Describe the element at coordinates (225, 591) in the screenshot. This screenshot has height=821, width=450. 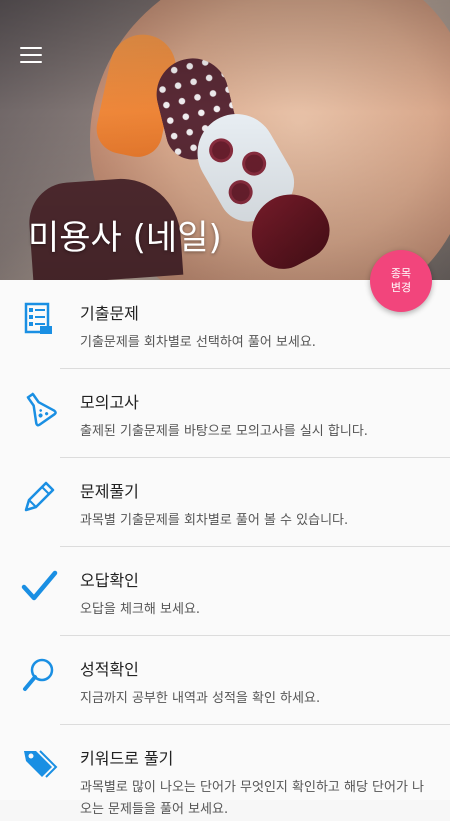
I see `menu-item-wrong-answers: 오답확인 오답을 체크해 보세요.` at that location.